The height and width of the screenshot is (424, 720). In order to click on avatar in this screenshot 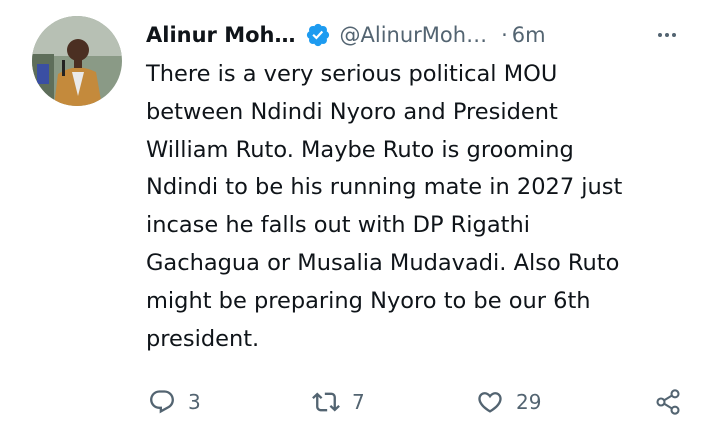, I will do `click(77, 61)`.